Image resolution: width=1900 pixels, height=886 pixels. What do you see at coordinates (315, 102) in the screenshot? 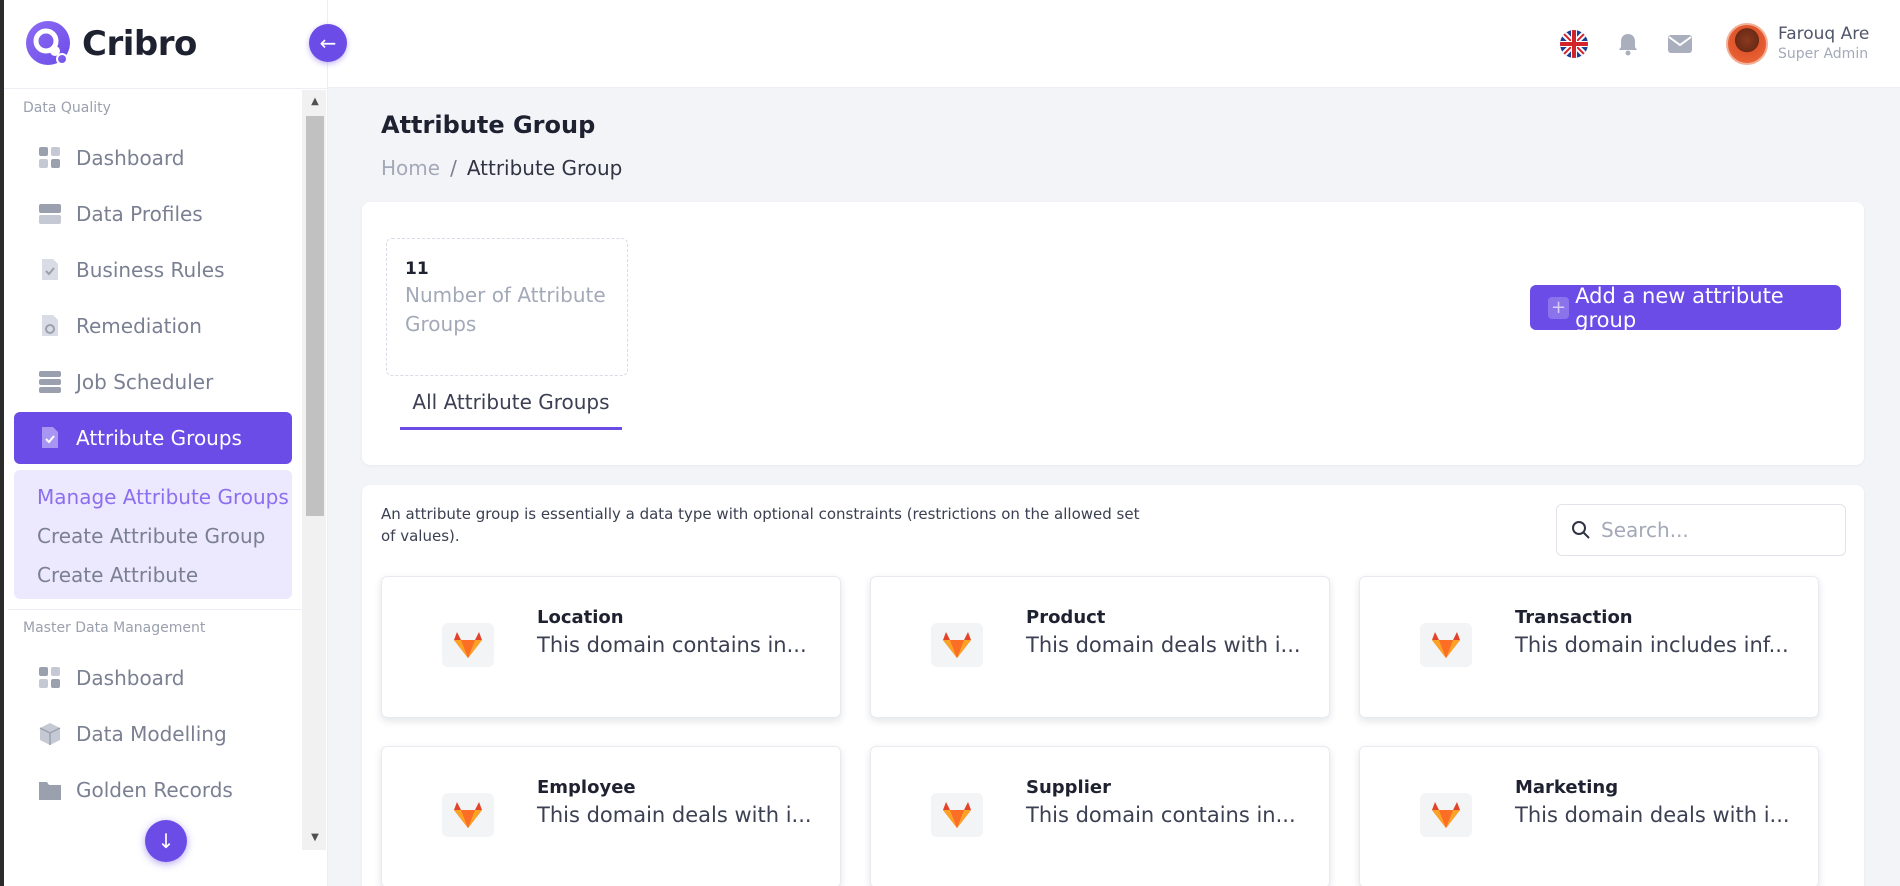
I see `scroll-up-arrow-icon: ▲` at bounding box center [315, 102].